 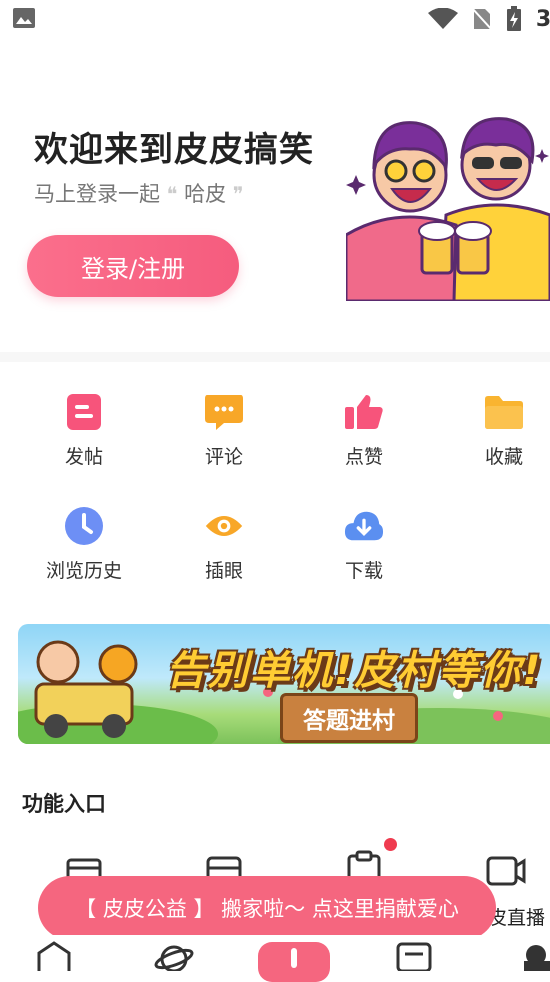 I want to click on publish-button, so click(x=294, y=962).